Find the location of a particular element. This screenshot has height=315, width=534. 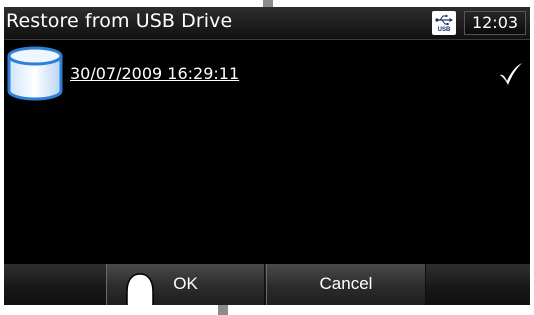

button-bar: OK Cancel is located at coordinates (267, 284).